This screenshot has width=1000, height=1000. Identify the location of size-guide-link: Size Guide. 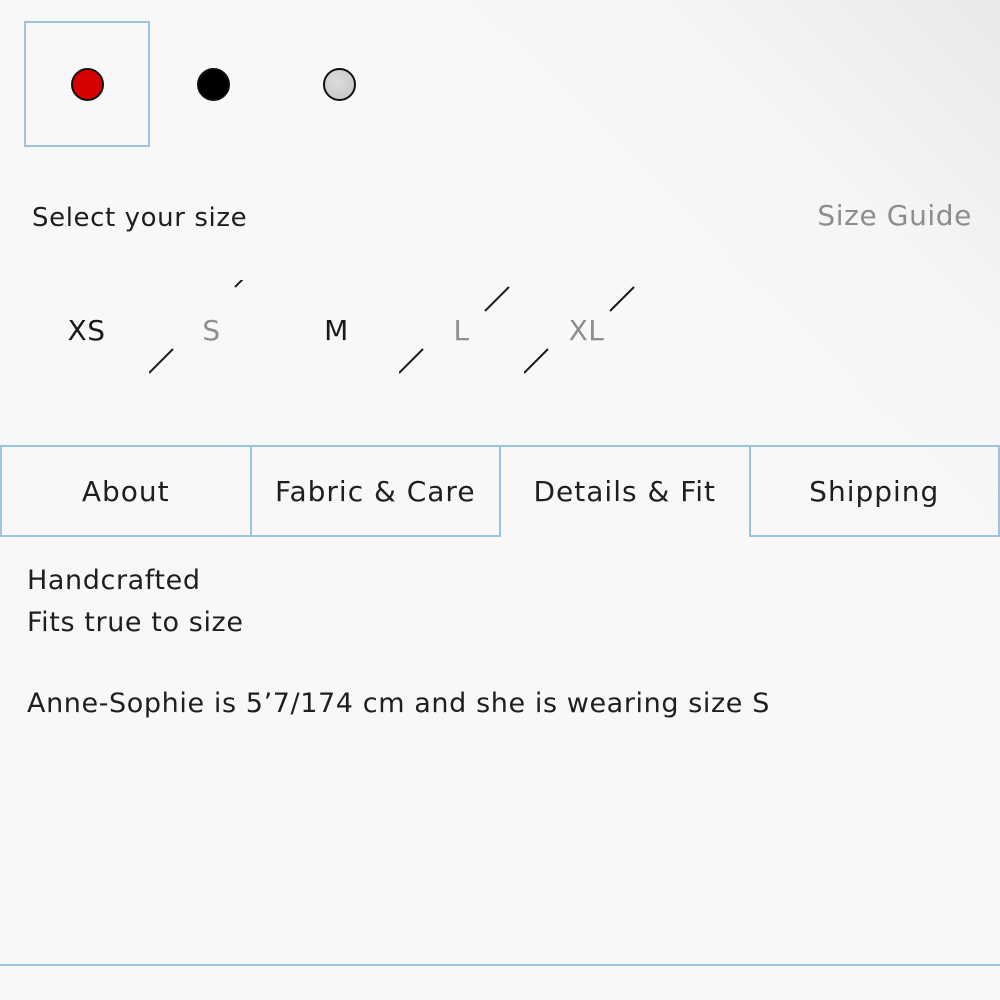
(894, 215).